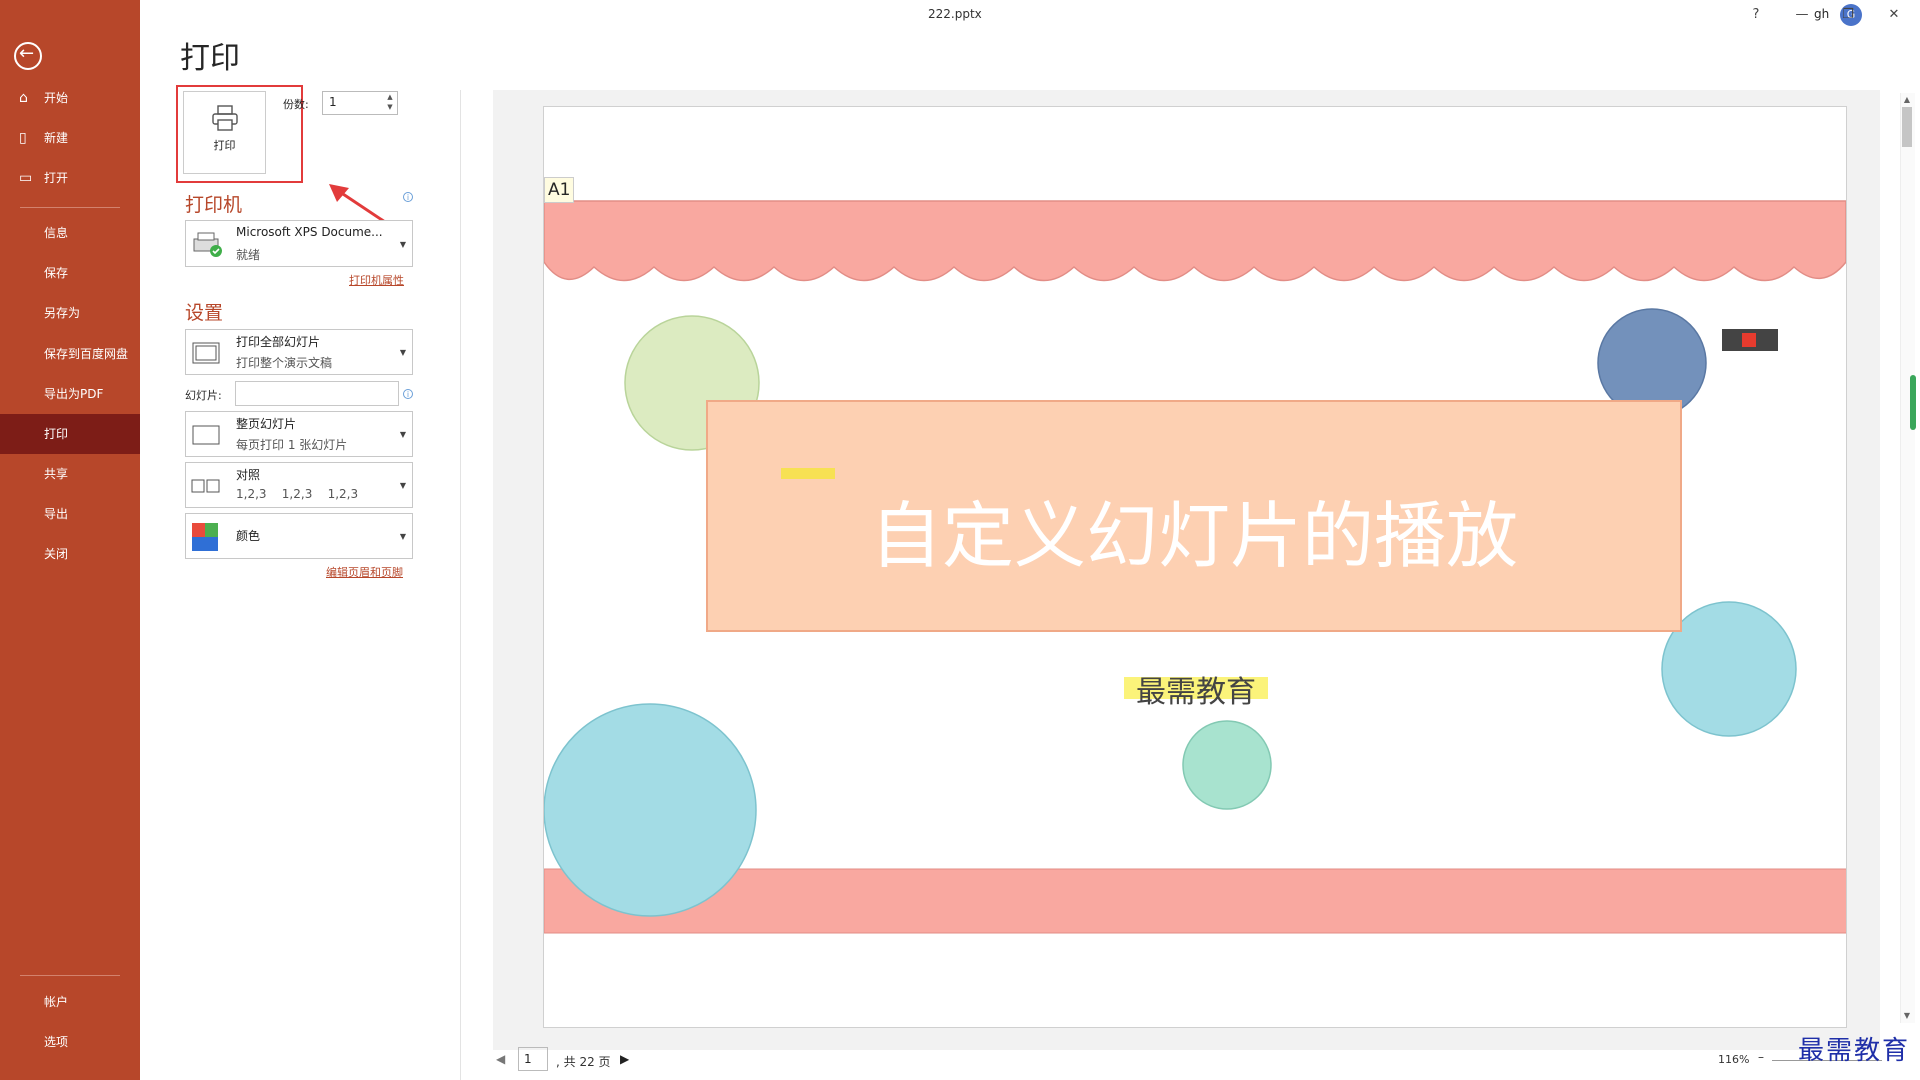  Describe the element at coordinates (207, 244) in the screenshot. I see `printer-device-icon` at that location.